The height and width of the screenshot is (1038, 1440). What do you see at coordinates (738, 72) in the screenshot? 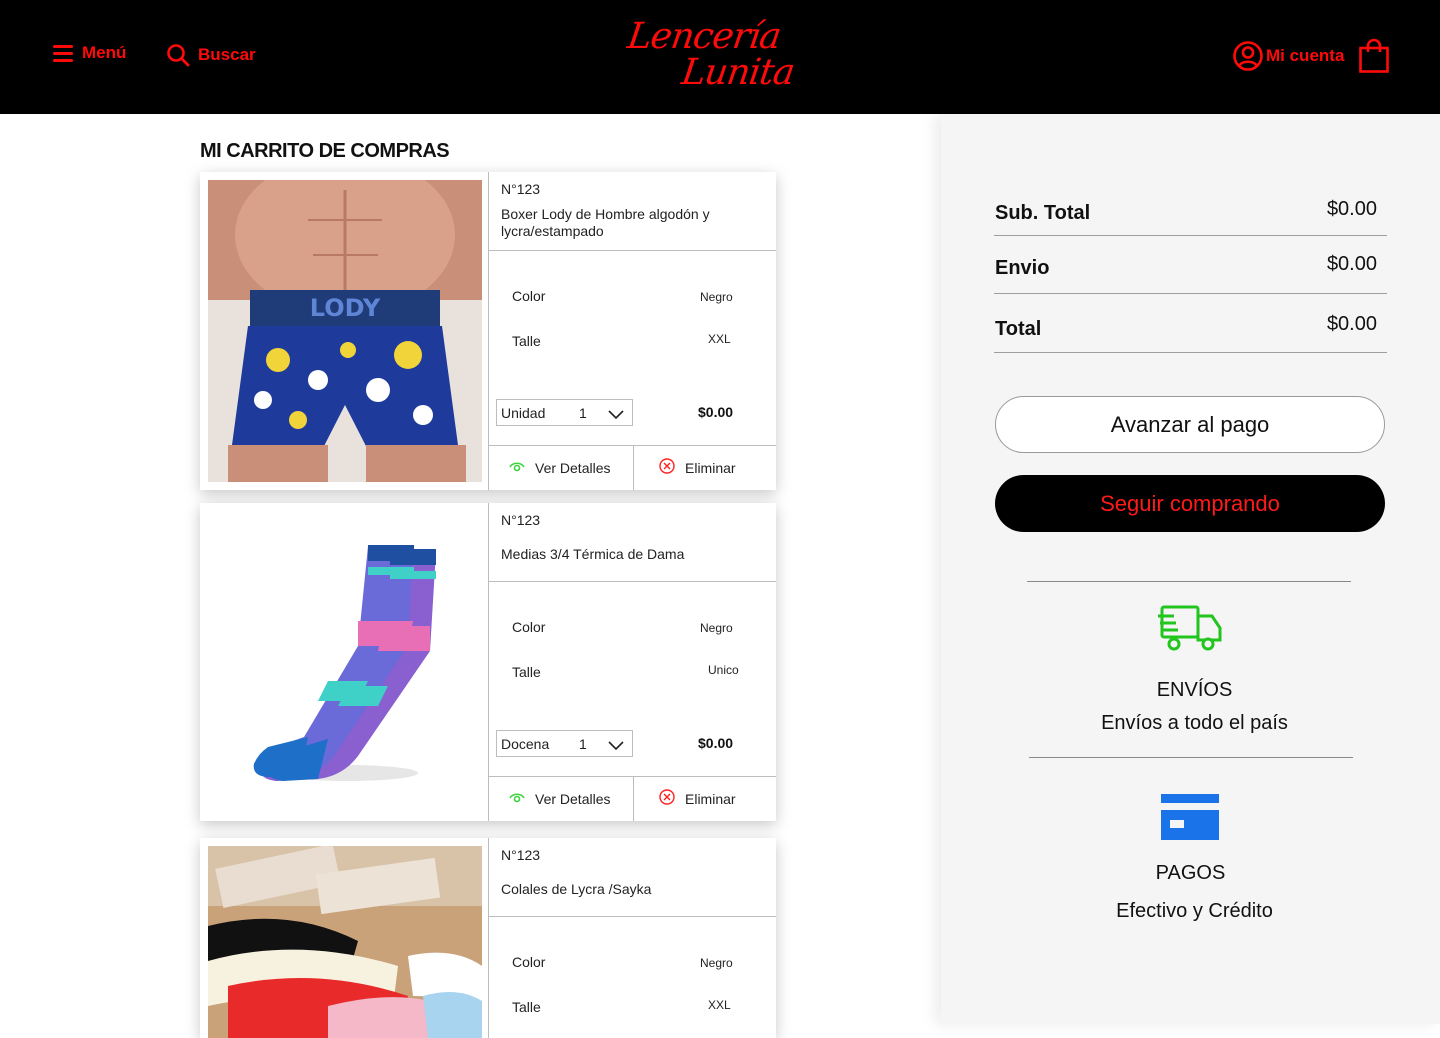
I see `logo-line-2: Lunita` at bounding box center [738, 72].